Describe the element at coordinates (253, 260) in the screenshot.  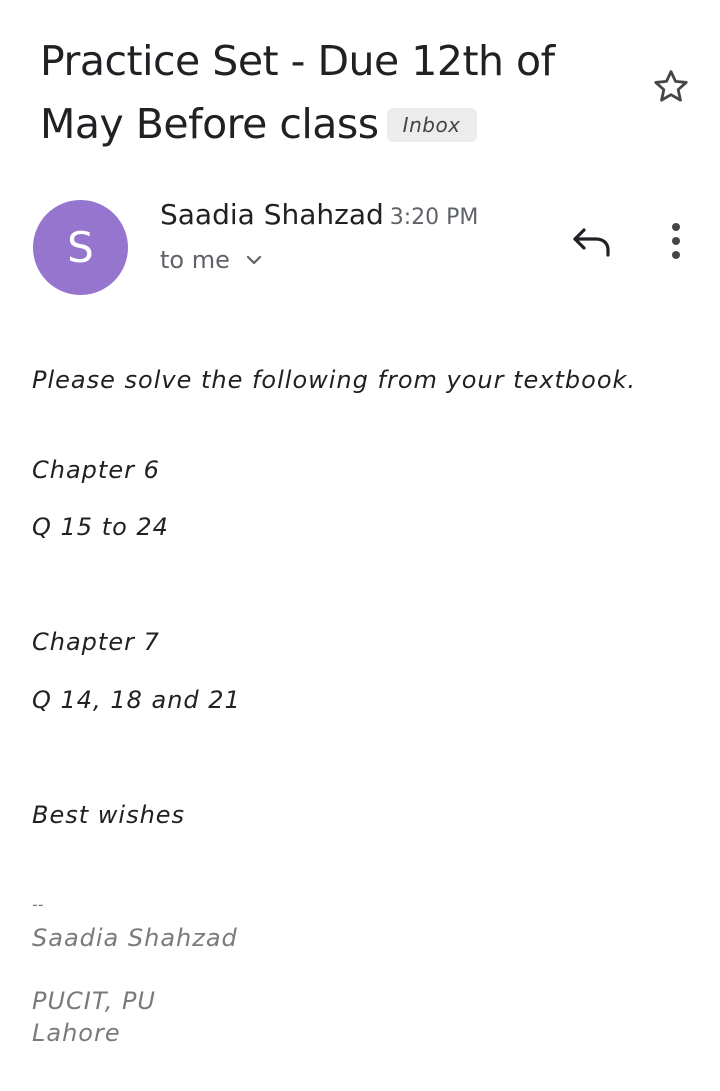
I see `chevron-down-icon` at that location.